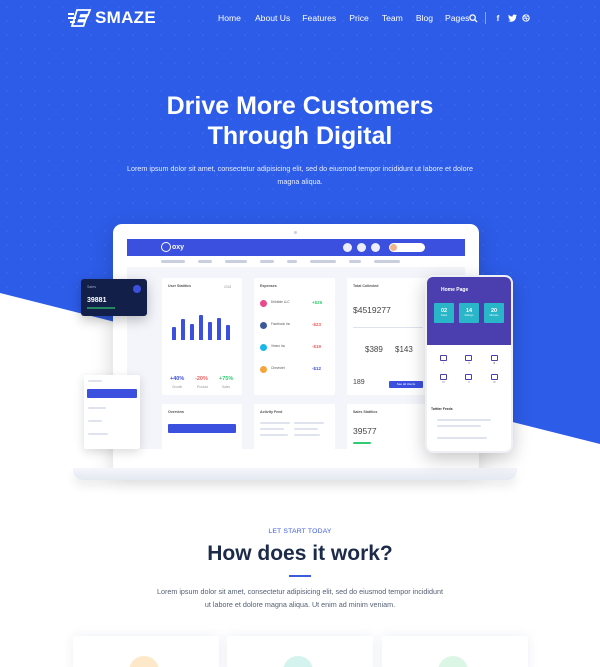  I want to click on facebook-icon: f, so click(498, 18).